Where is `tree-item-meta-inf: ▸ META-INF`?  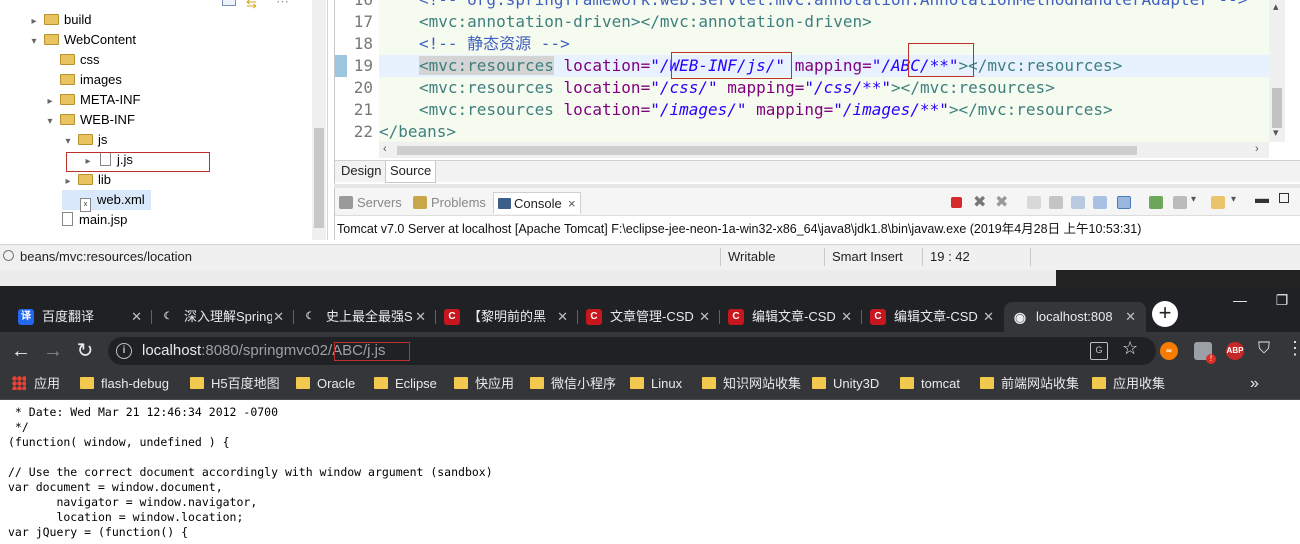
tree-item-meta-inf: ▸ META-INF is located at coordinates (92, 100).